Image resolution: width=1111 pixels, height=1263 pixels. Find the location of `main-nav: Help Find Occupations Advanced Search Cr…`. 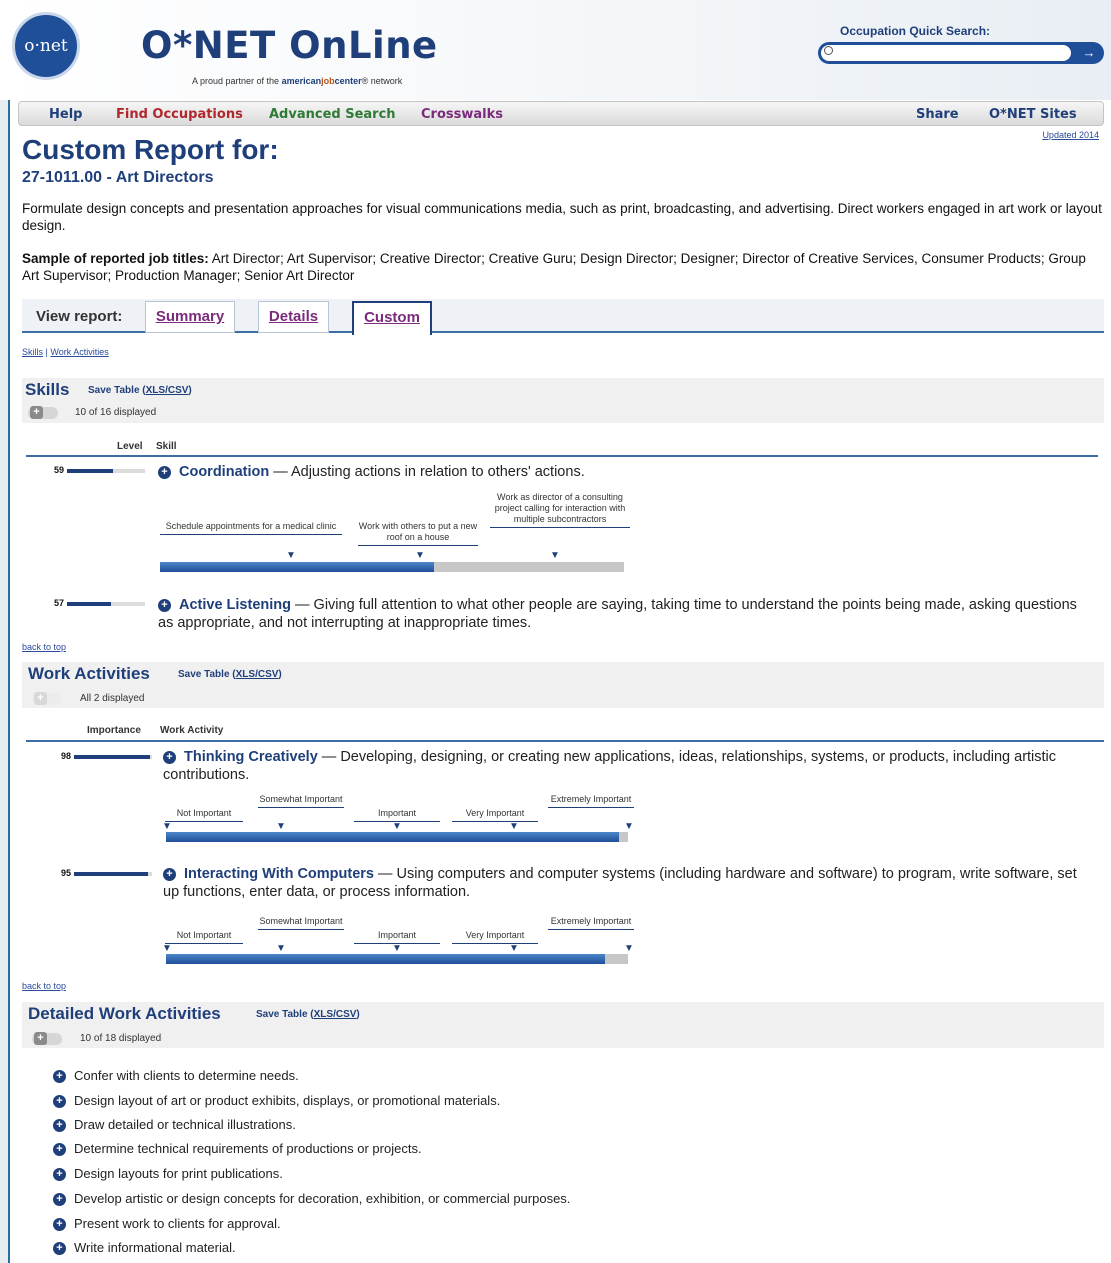

main-nav: Help Find Occupations Advanced Search Cr… is located at coordinates (561, 113).